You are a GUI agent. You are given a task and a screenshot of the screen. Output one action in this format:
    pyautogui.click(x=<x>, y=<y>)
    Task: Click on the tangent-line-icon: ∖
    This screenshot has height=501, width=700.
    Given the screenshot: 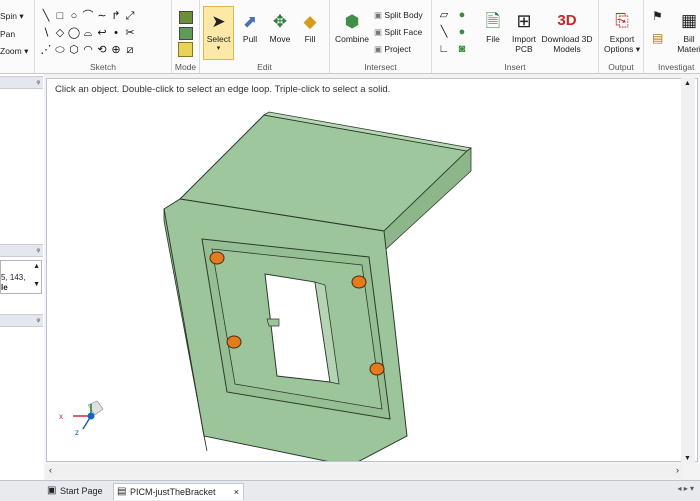 What is the action you would take?
    pyautogui.click(x=46, y=34)
    